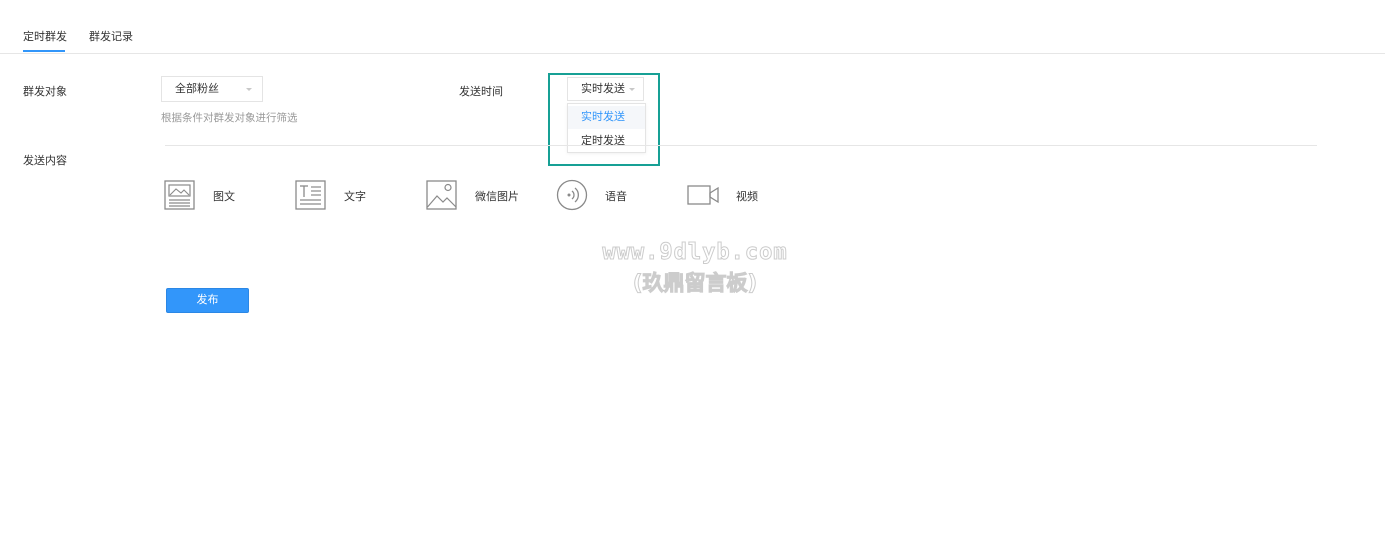 This screenshot has height=540, width=1385. Describe the element at coordinates (45, 36) in the screenshot. I see `tab-scheduled-send: 定时群发` at that location.